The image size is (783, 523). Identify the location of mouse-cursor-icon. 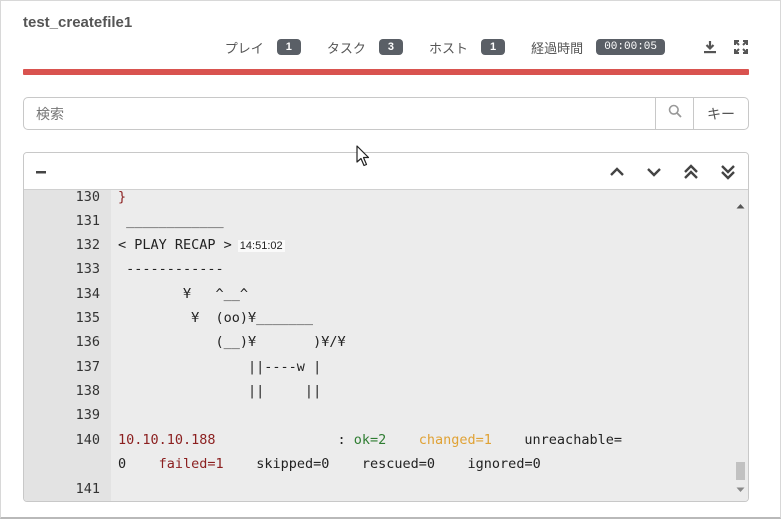
(364, 158).